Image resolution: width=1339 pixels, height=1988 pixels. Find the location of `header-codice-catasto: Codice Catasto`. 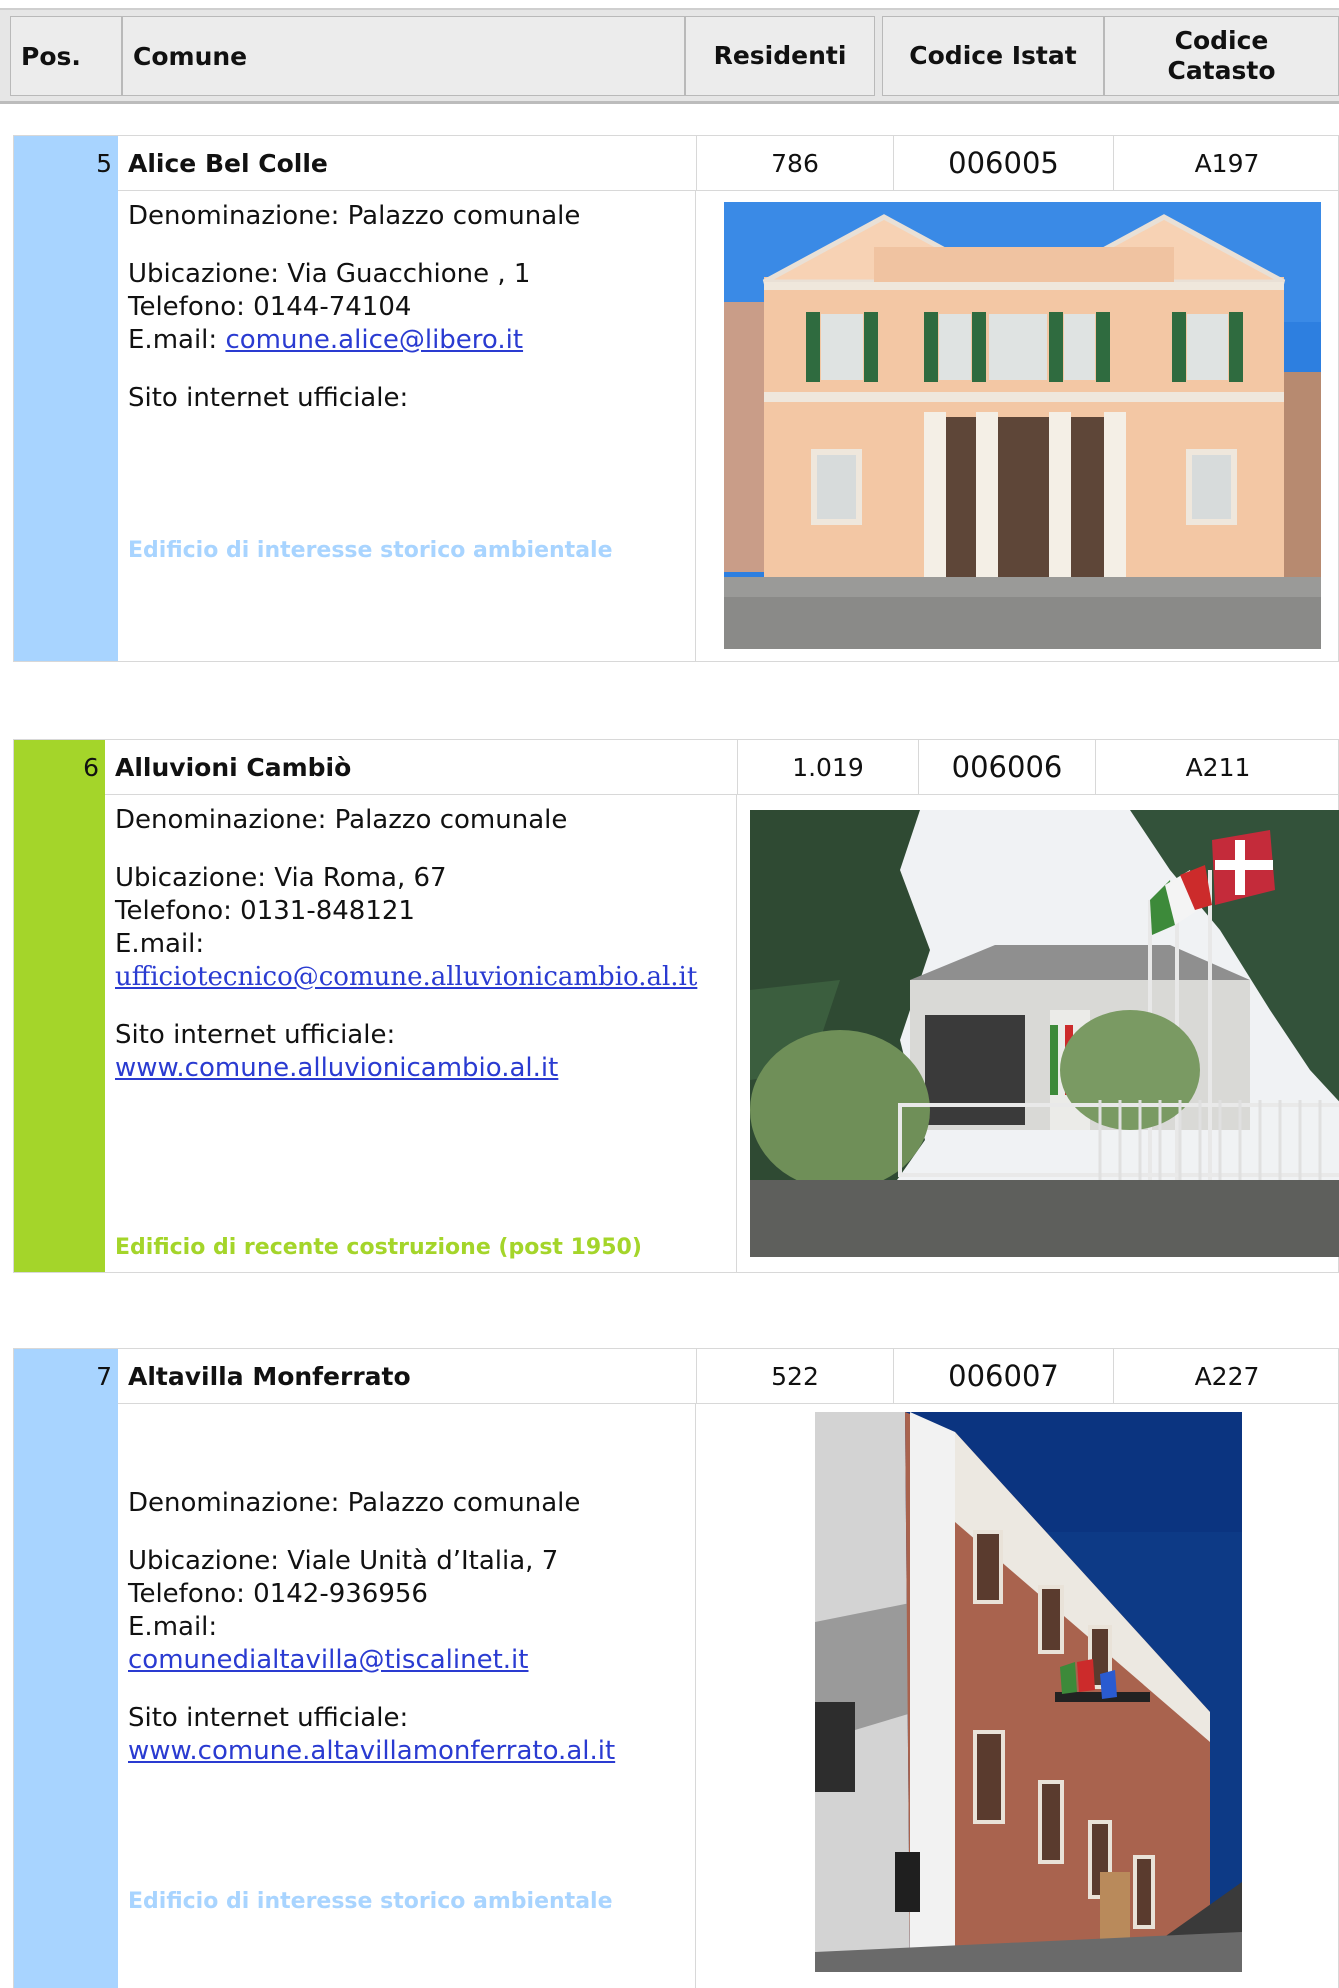

header-codice-catasto: Codice Catasto is located at coordinates (1221, 56).